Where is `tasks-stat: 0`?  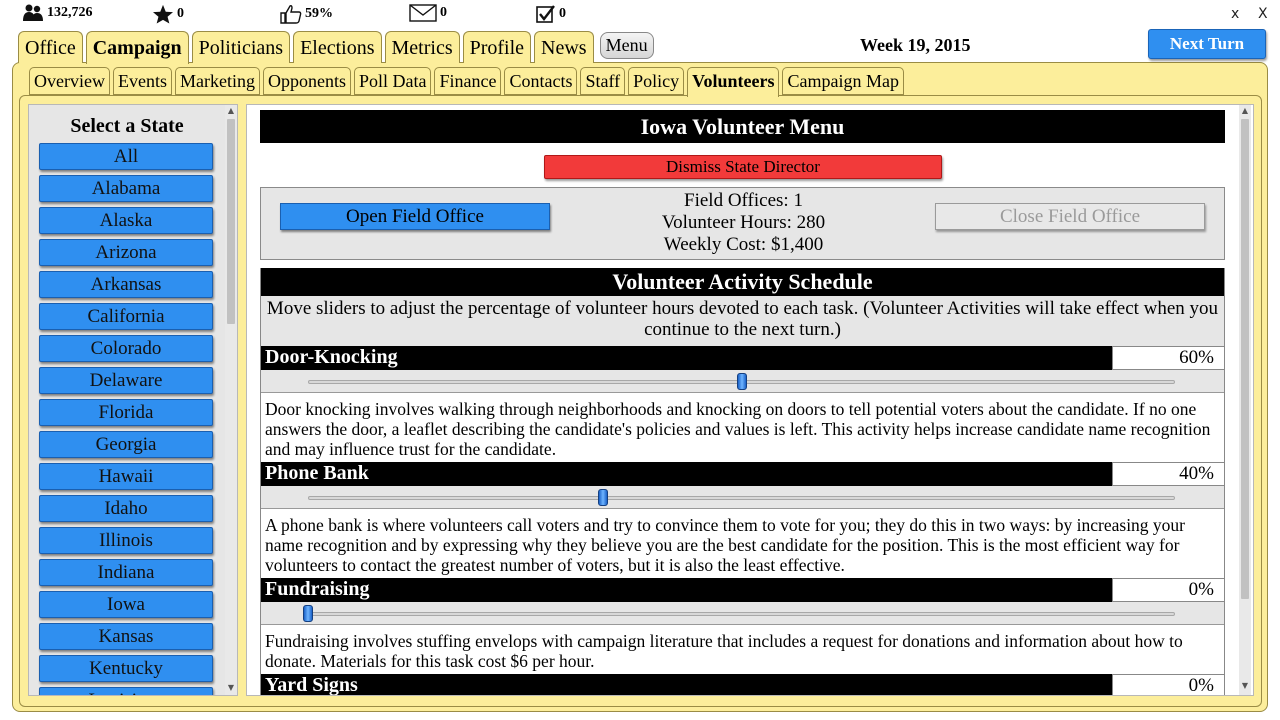
tasks-stat: 0 is located at coordinates (551, 14).